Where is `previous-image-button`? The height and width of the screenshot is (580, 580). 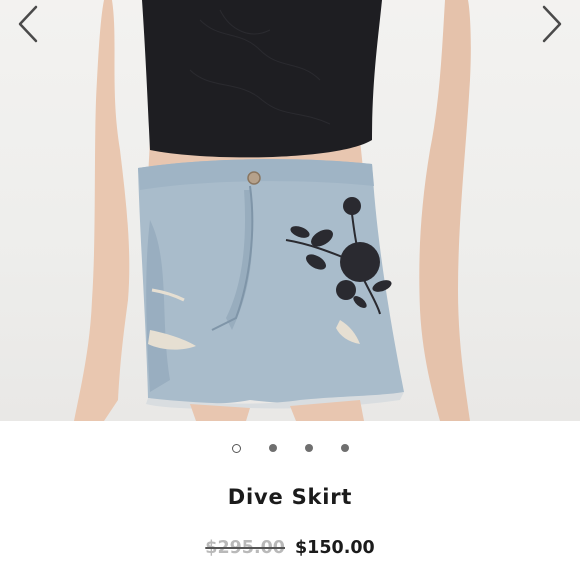 previous-image-button is located at coordinates (28, 24).